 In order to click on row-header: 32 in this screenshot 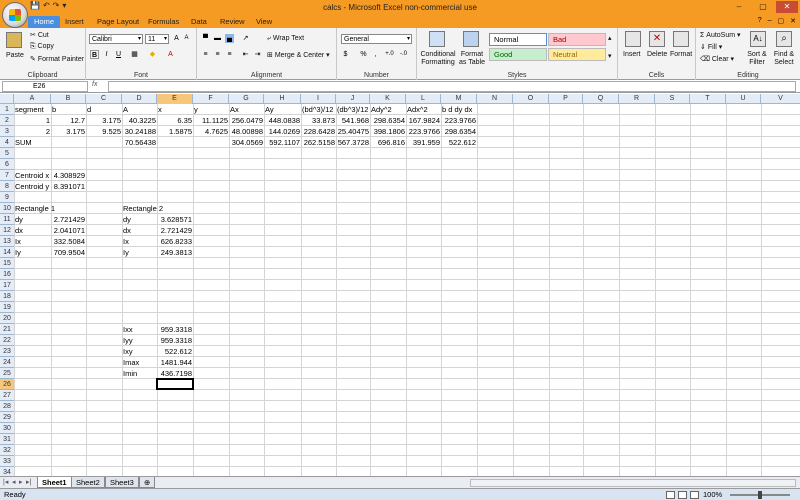, I will do `click(7, 450)`.